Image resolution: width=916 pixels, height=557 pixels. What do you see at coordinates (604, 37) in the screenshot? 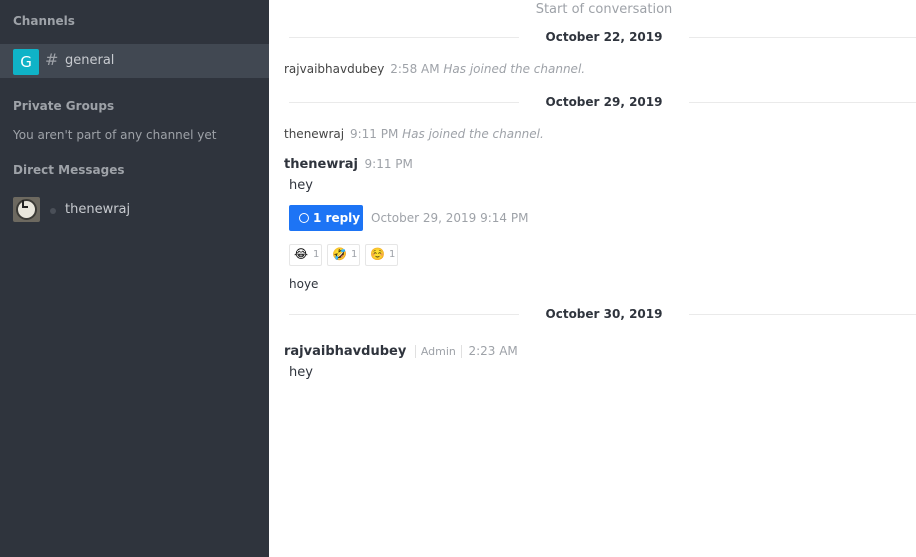
I see `date-label: October 22, 2019` at bounding box center [604, 37].